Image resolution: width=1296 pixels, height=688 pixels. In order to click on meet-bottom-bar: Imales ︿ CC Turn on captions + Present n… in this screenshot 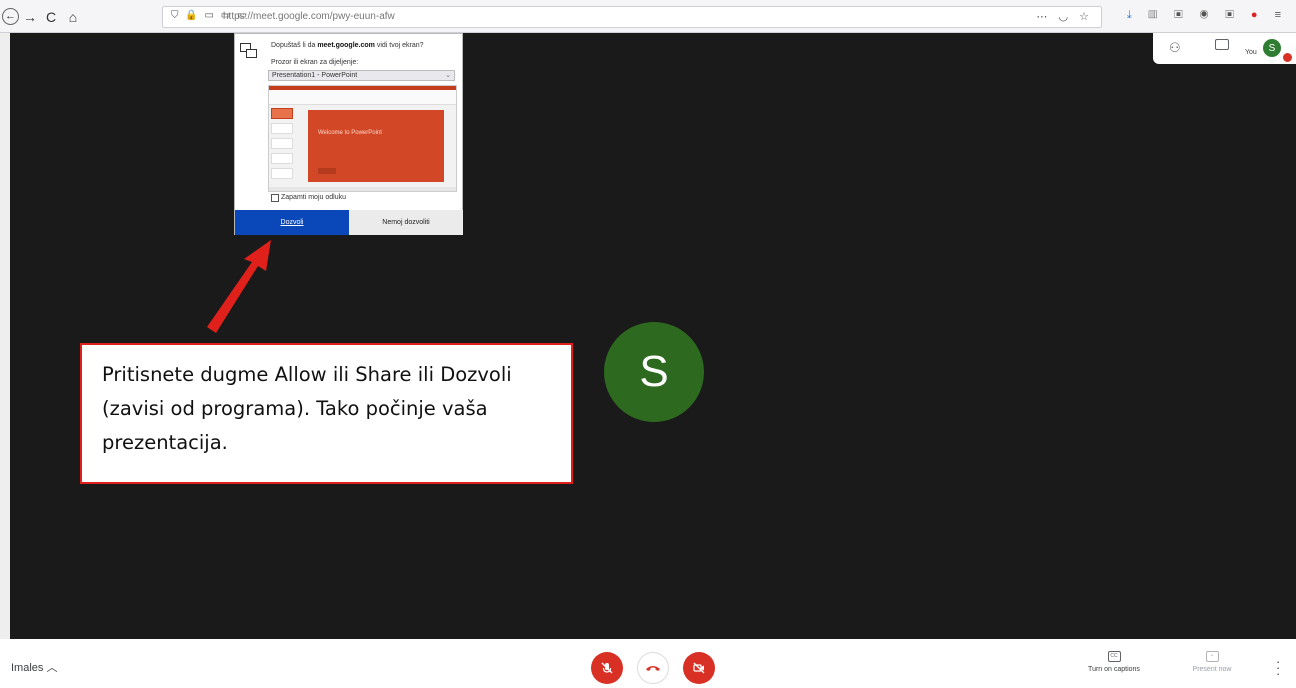, I will do `click(648, 663)`.